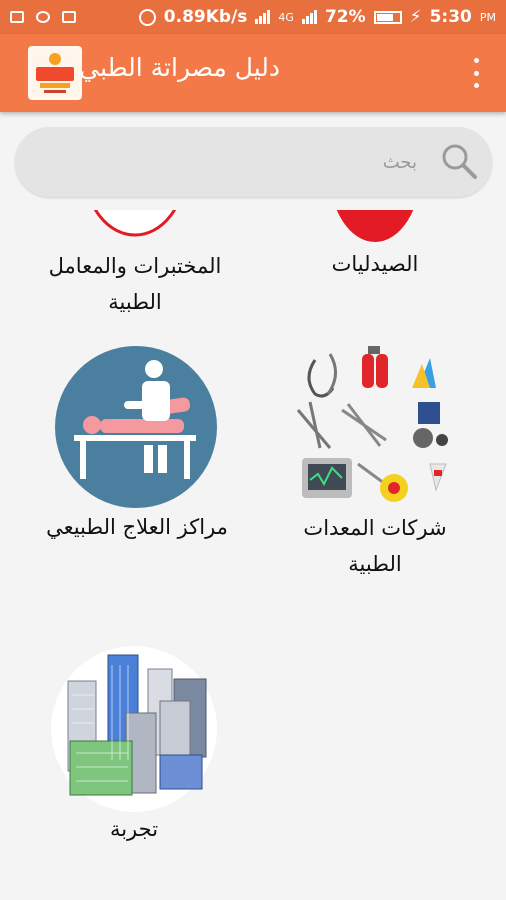 Image resolution: width=506 pixels, height=900 pixels. I want to click on search-bar, so click(253, 162).